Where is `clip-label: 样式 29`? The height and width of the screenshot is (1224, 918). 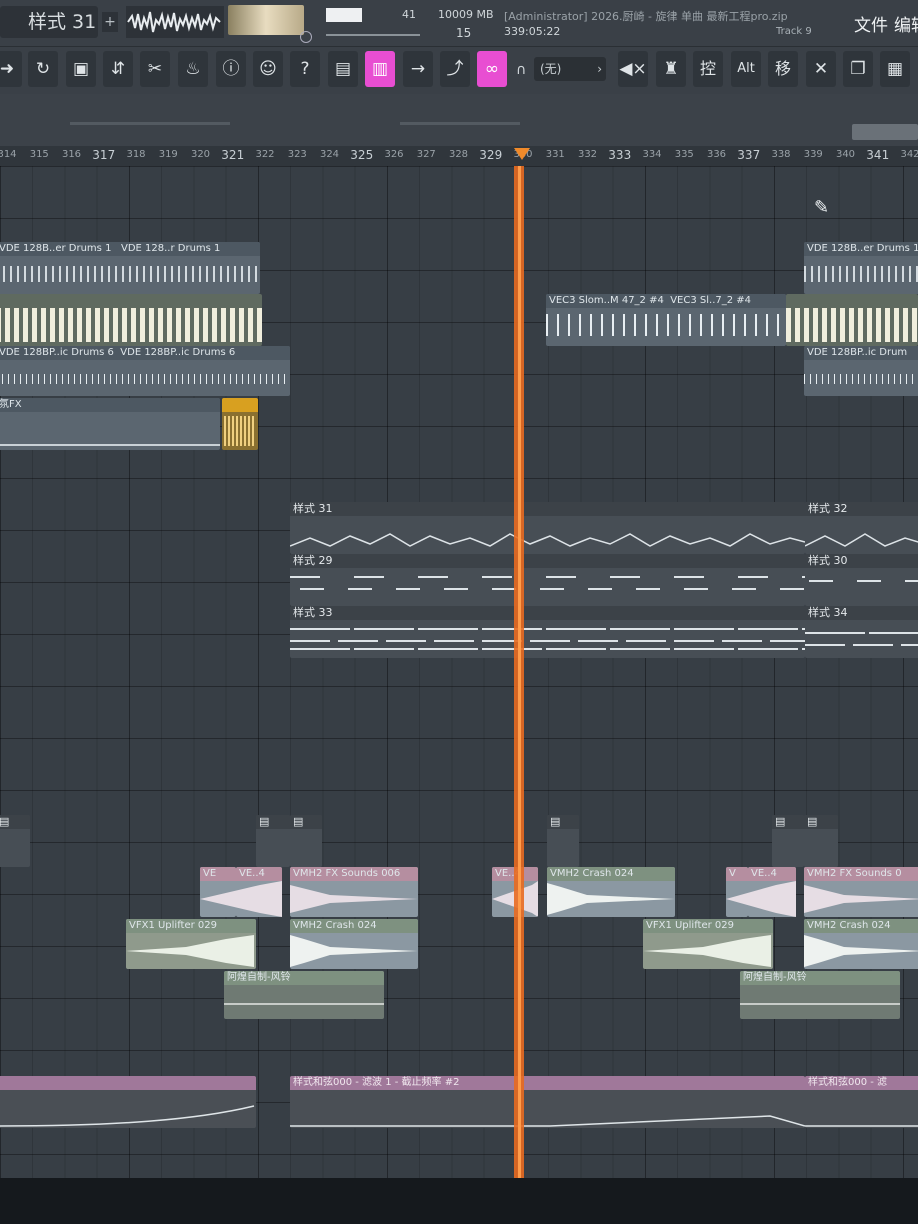
clip-label: 样式 29 is located at coordinates (547, 561).